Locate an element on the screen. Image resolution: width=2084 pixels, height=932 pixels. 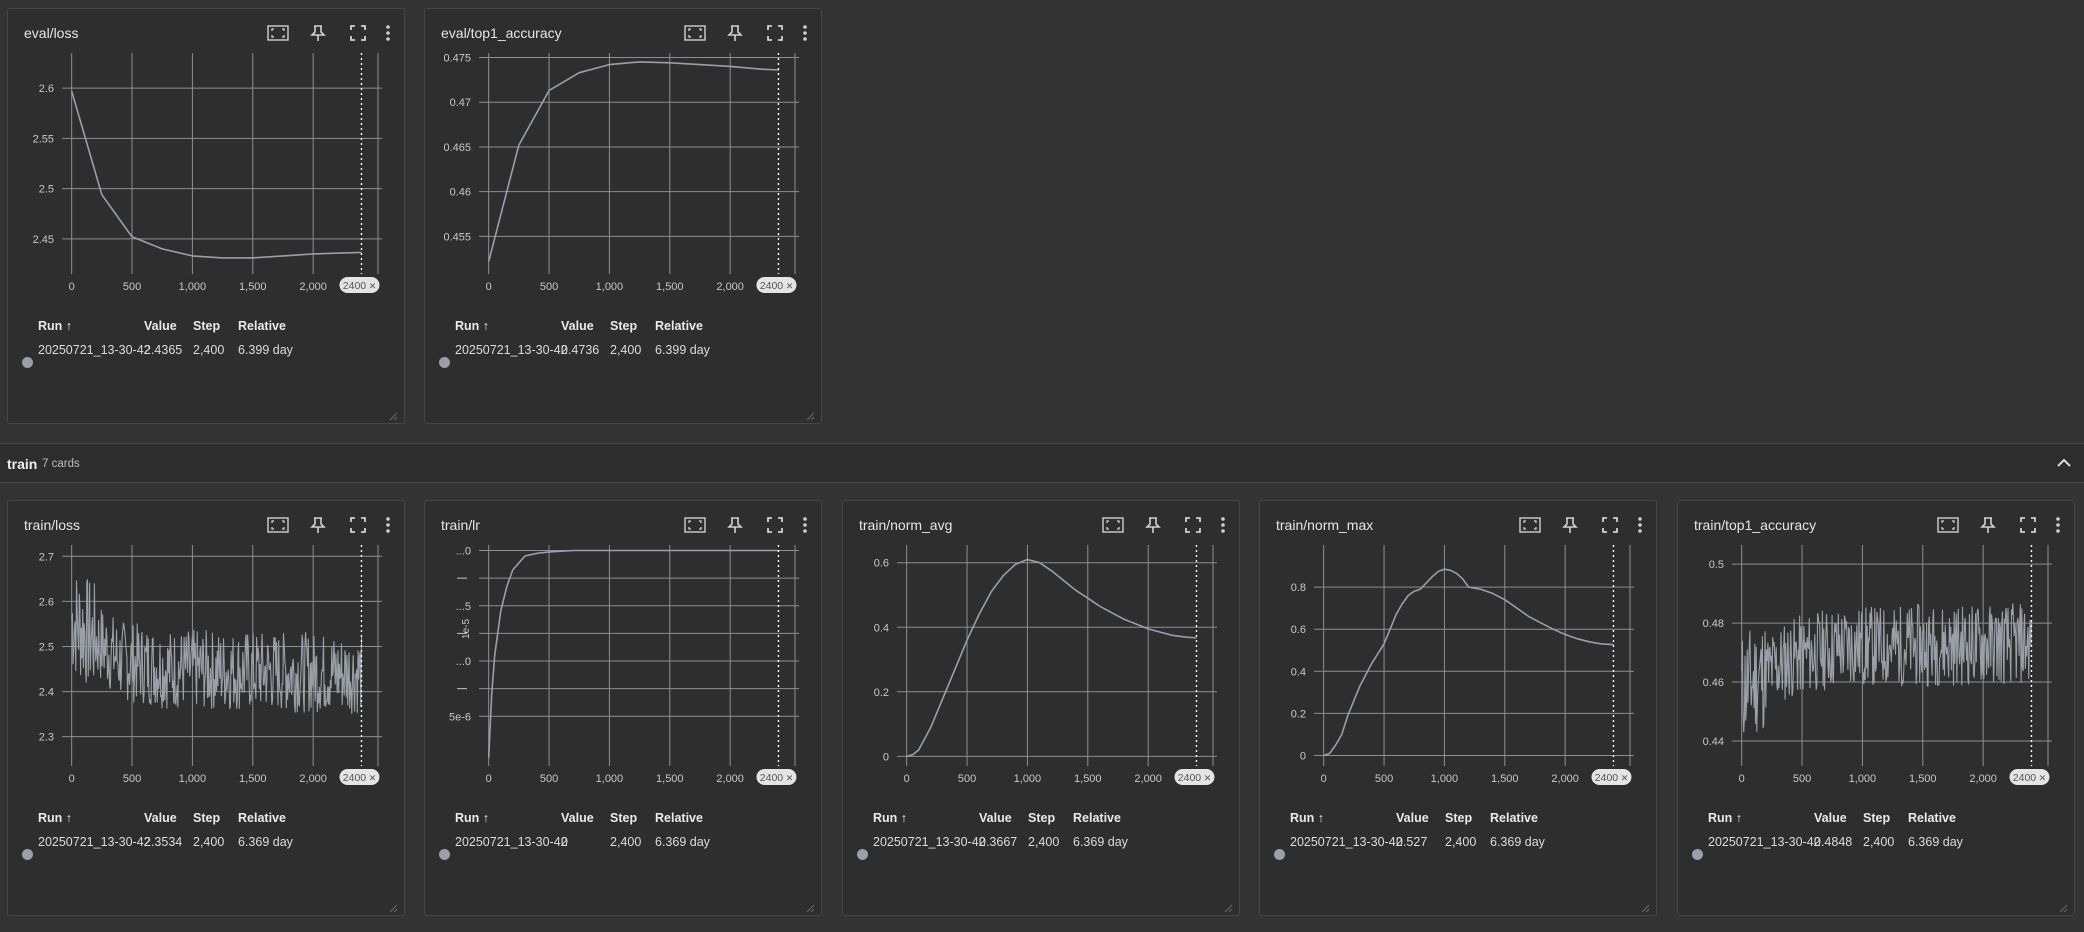
y-tick-label: ...0 is located at coordinates (463, 662).